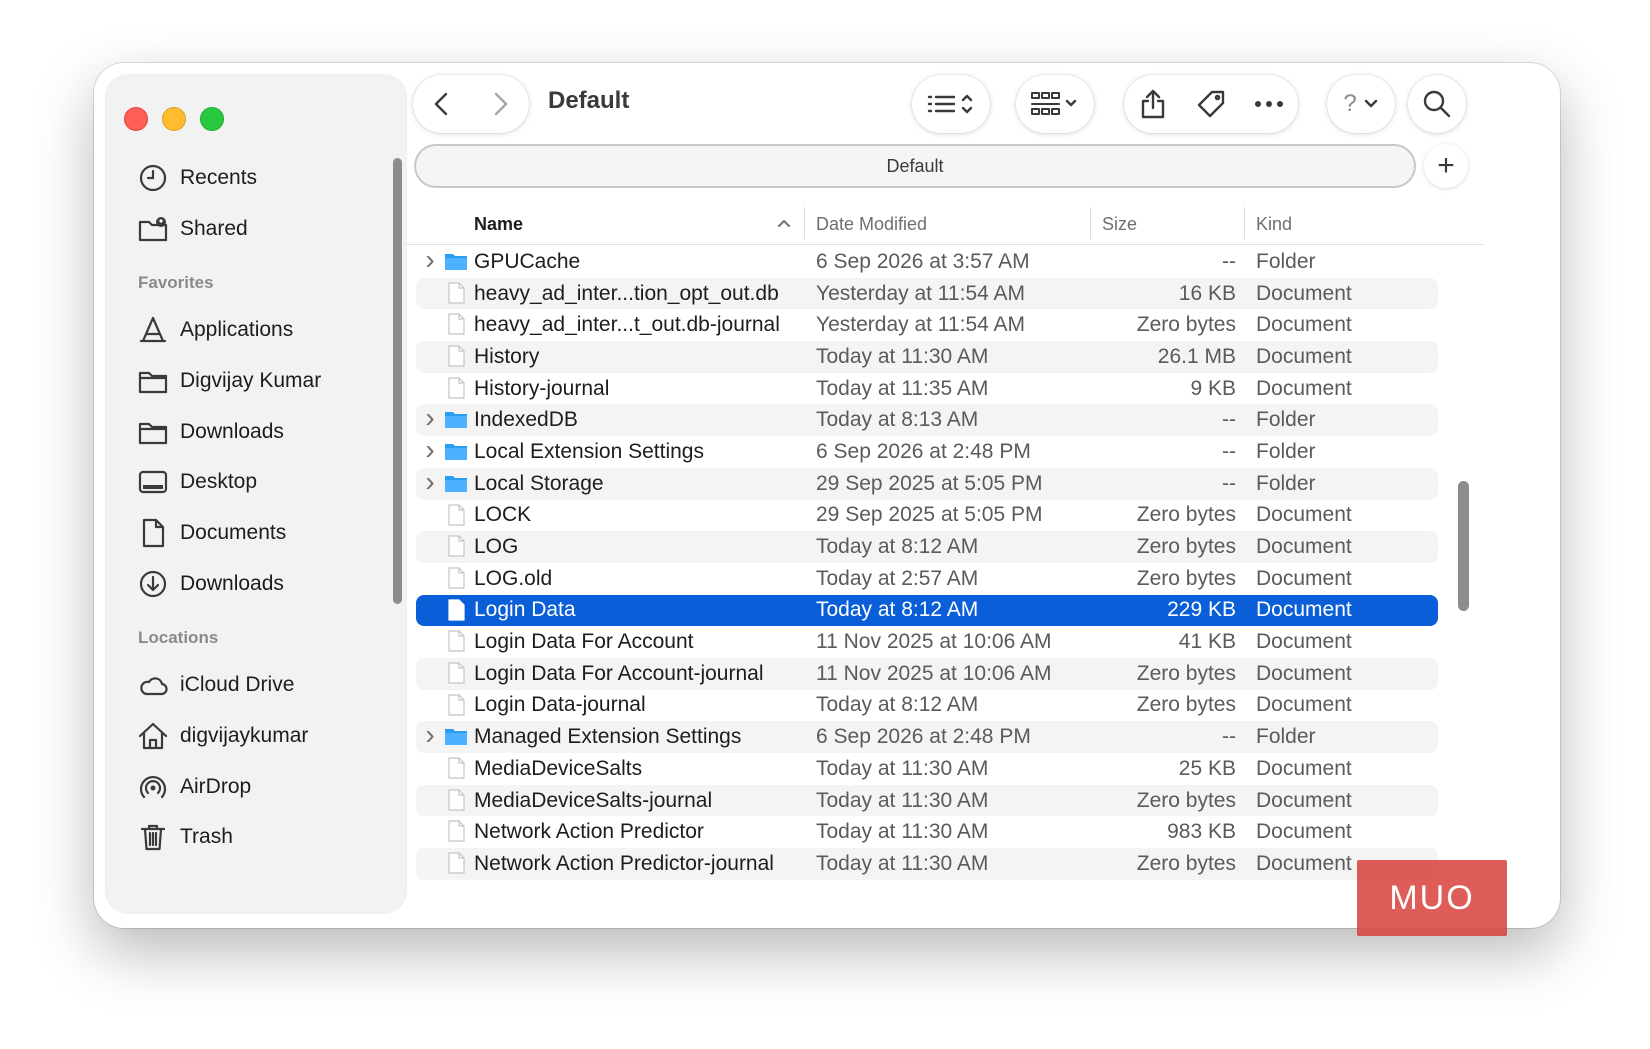  I want to click on sidebar-item-trash: Trash, so click(261, 837).